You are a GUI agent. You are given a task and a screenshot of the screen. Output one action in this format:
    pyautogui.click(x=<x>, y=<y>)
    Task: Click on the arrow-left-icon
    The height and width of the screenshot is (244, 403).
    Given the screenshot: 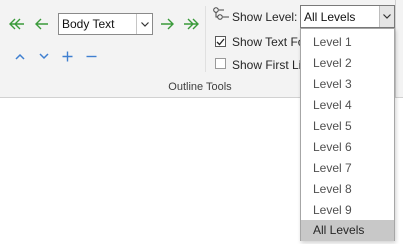 What is the action you would take?
    pyautogui.click(x=41, y=24)
    